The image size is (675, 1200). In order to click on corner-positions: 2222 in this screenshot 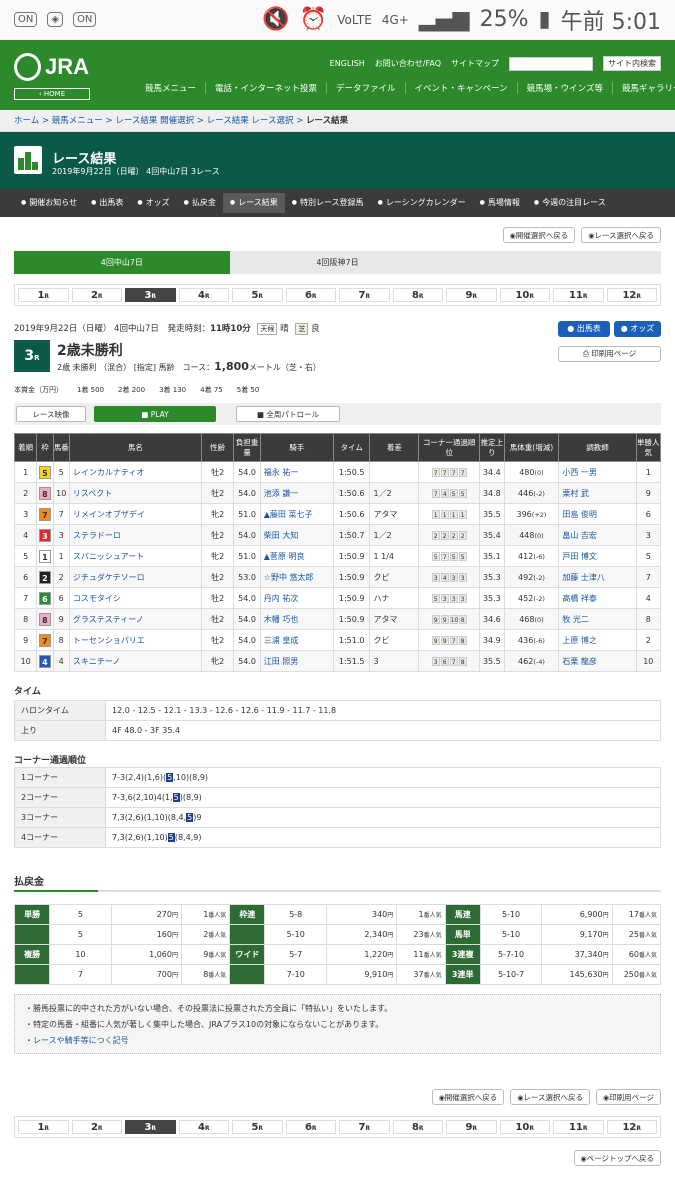, I will do `click(449, 535)`.